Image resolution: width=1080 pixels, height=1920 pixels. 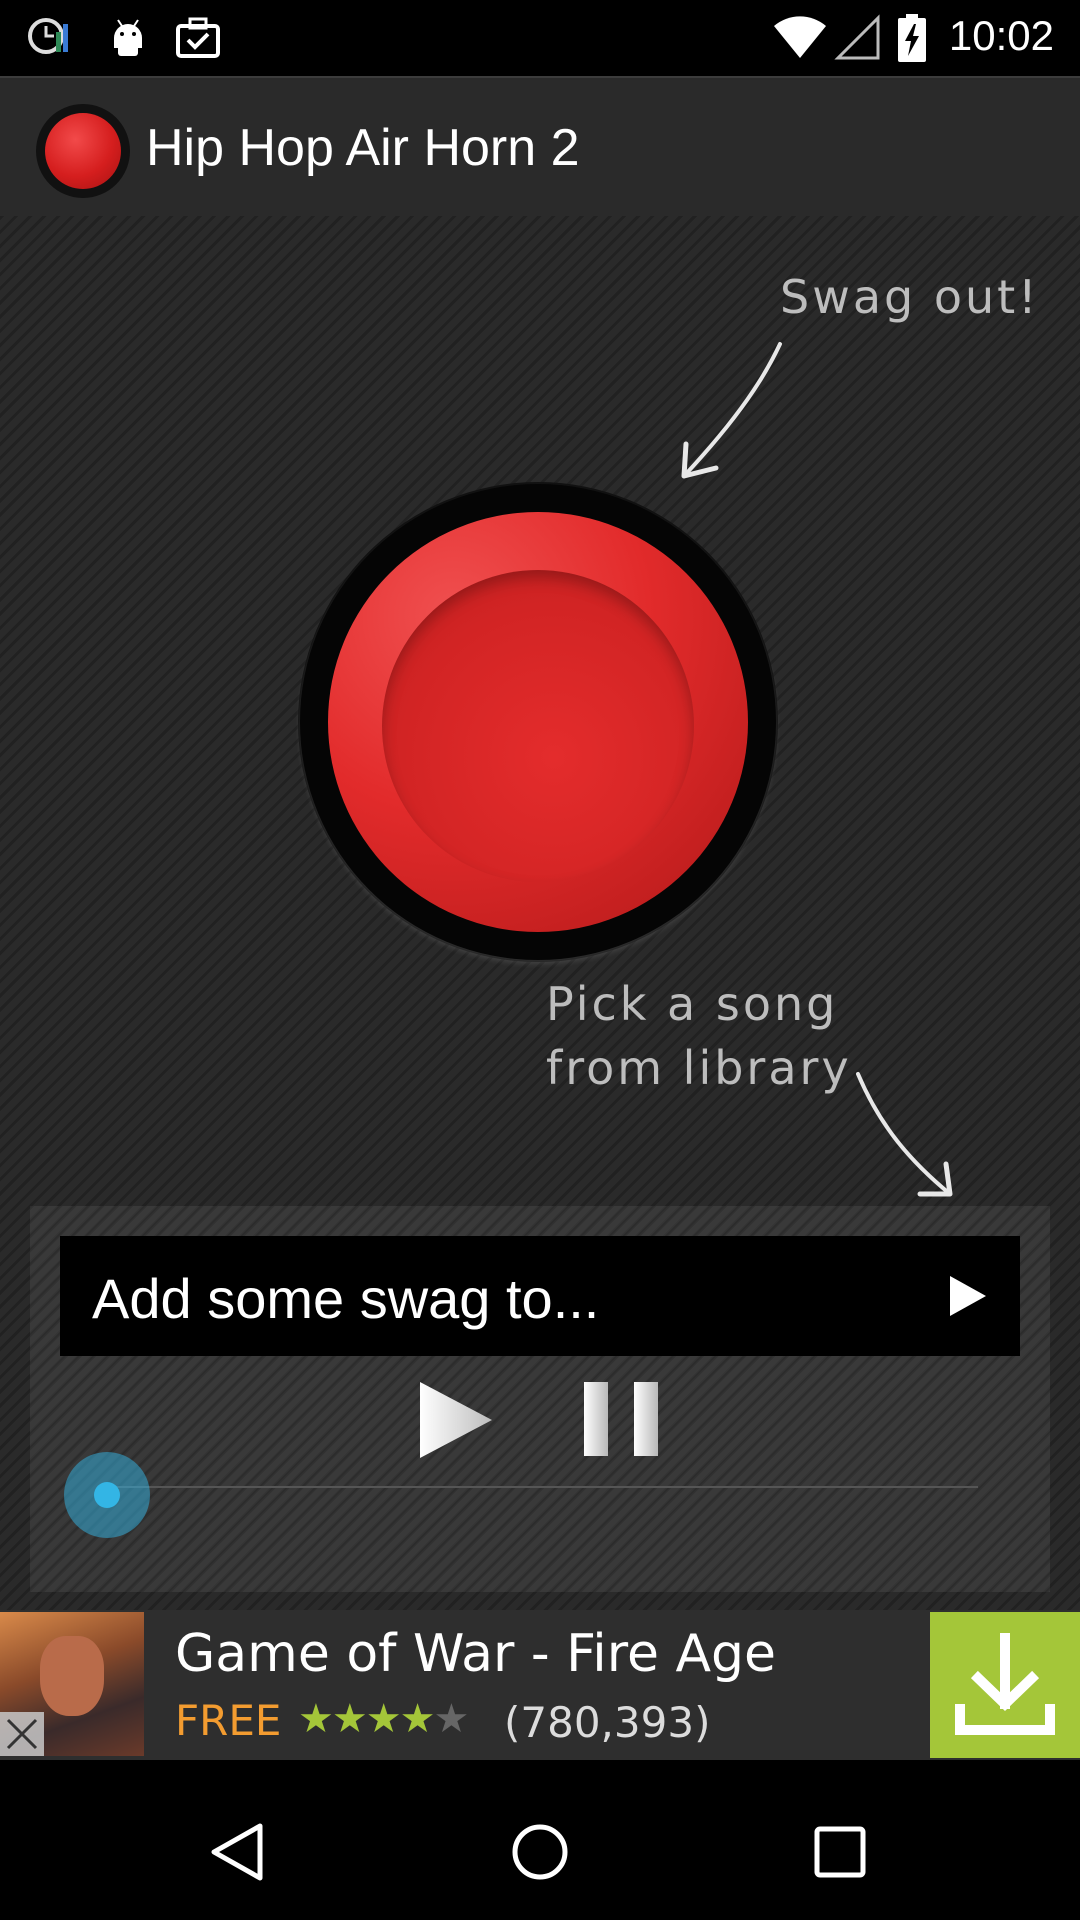 I want to click on air-horn-button, so click(x=538, y=722).